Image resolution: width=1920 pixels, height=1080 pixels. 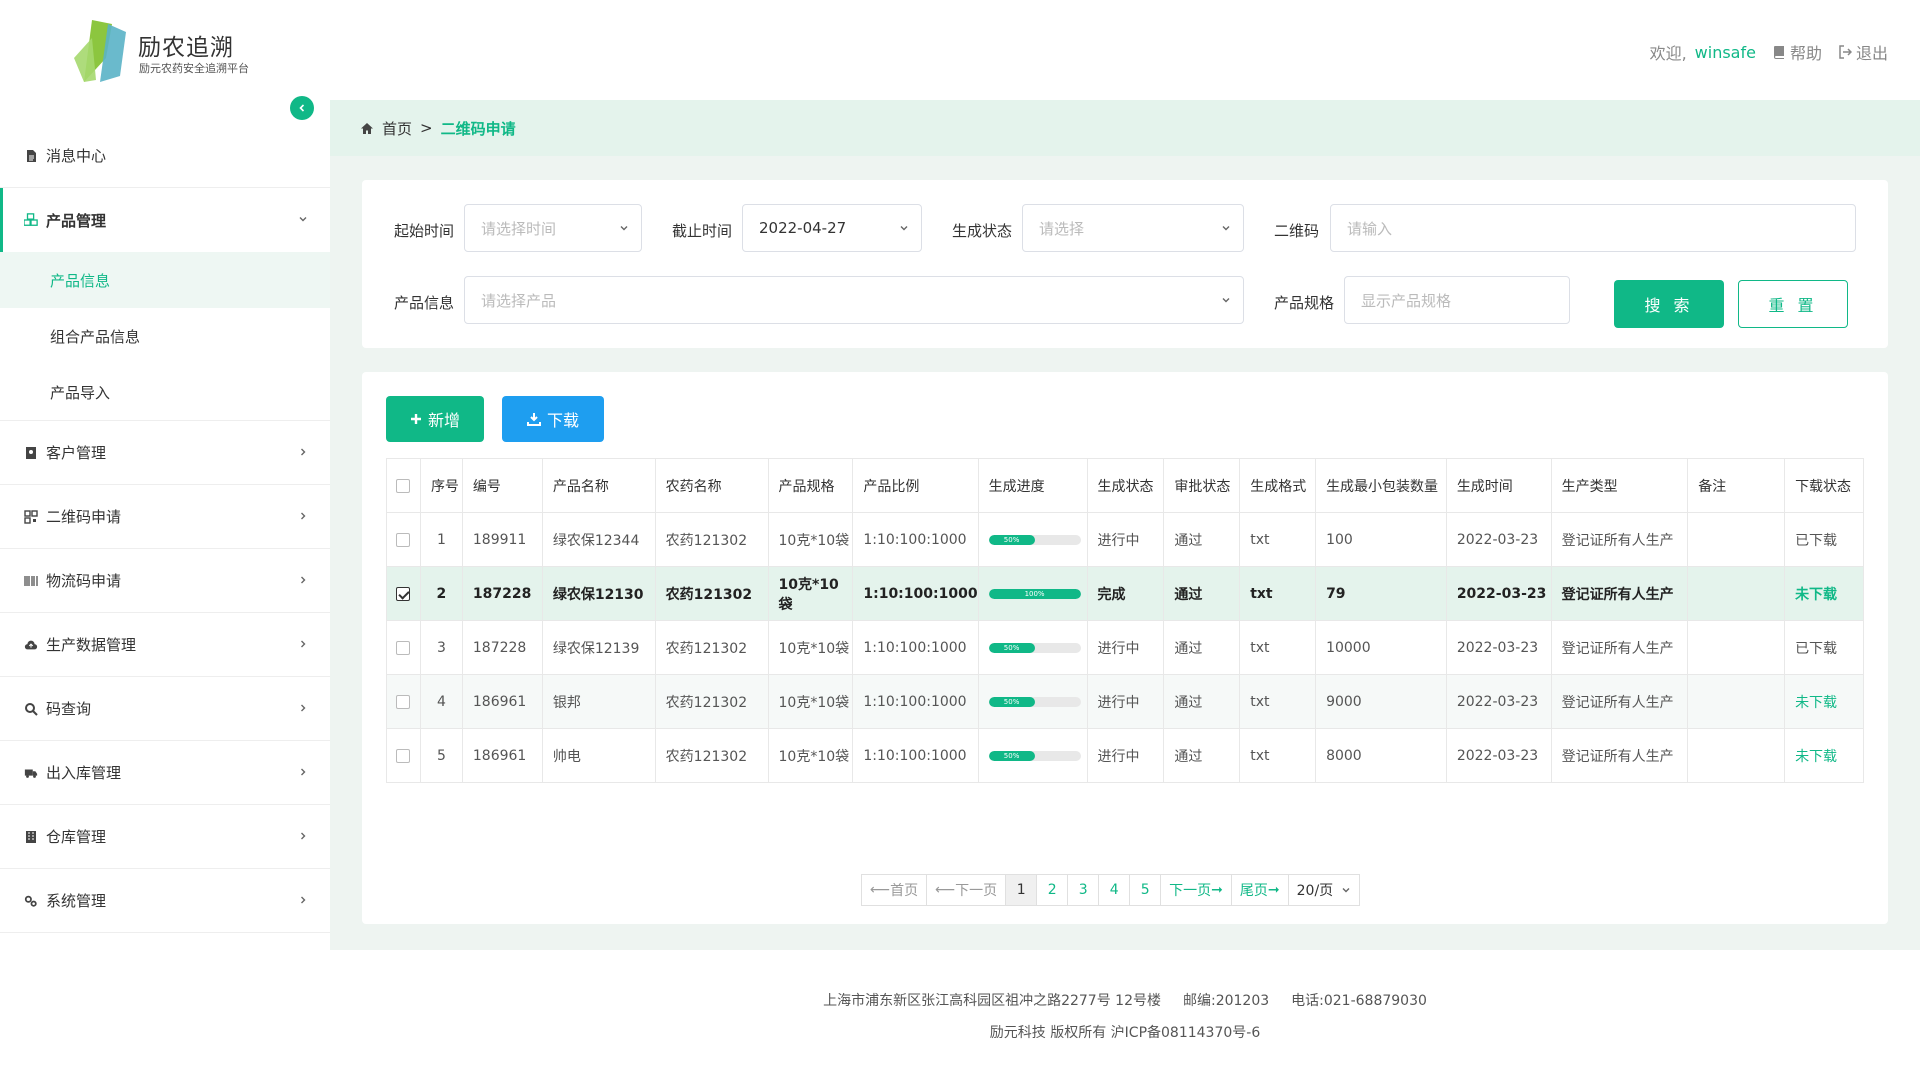 What do you see at coordinates (915, 485) in the screenshot?
I see `column-header: 产品比例` at bounding box center [915, 485].